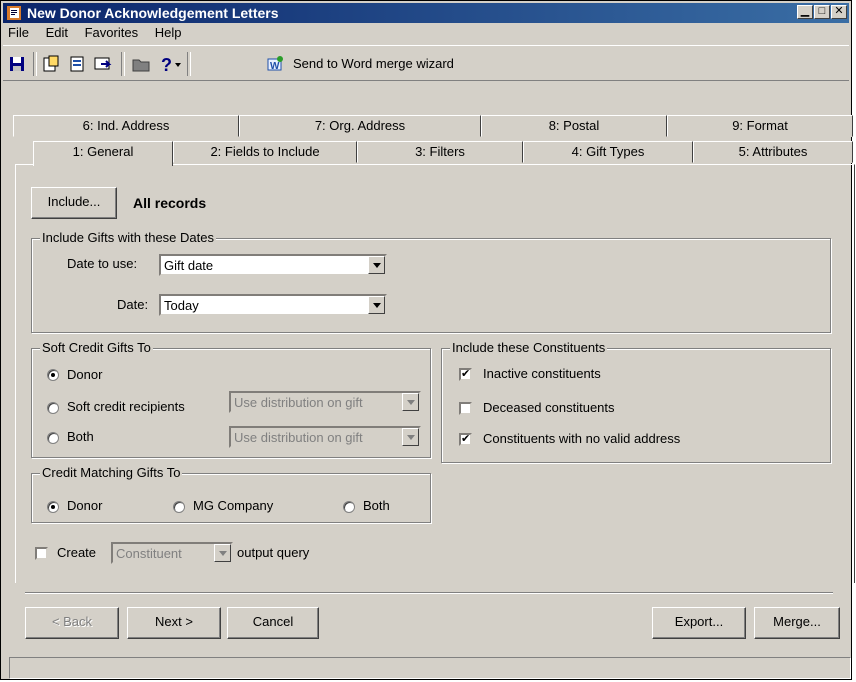 The height and width of the screenshot is (682, 856). I want to click on folder-icon, so click(141, 64).